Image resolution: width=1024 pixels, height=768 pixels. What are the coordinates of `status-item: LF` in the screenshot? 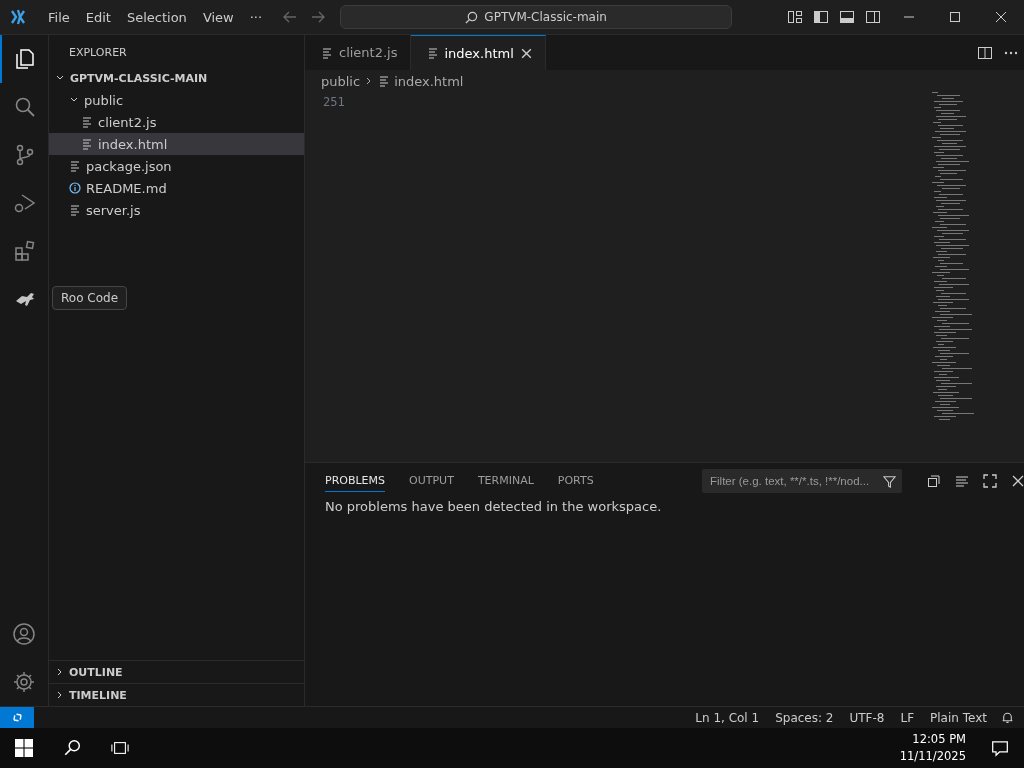 It's located at (907, 717).